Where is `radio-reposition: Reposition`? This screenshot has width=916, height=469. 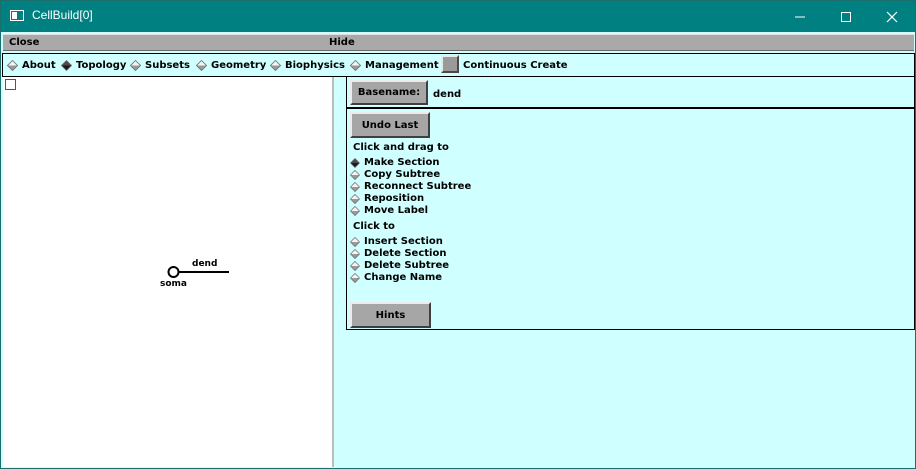
radio-reposition: Reposition is located at coordinates (387, 198).